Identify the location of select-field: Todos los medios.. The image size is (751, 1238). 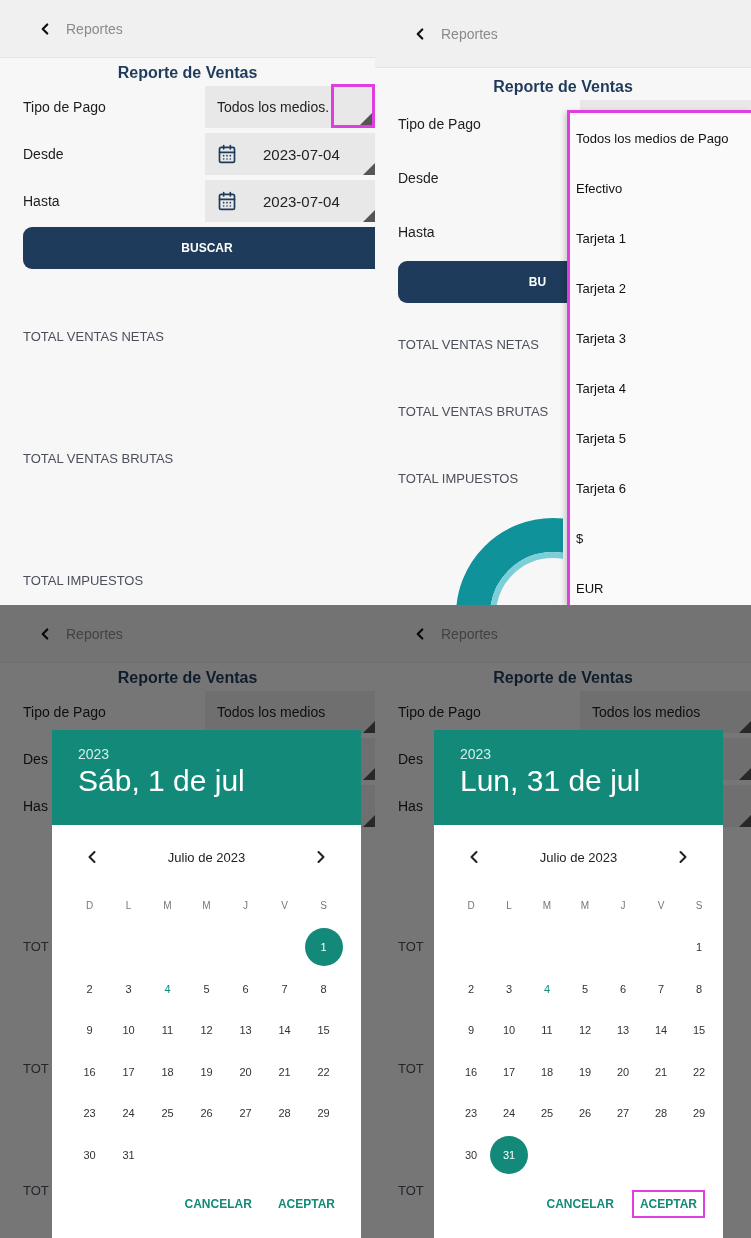
(290, 107).